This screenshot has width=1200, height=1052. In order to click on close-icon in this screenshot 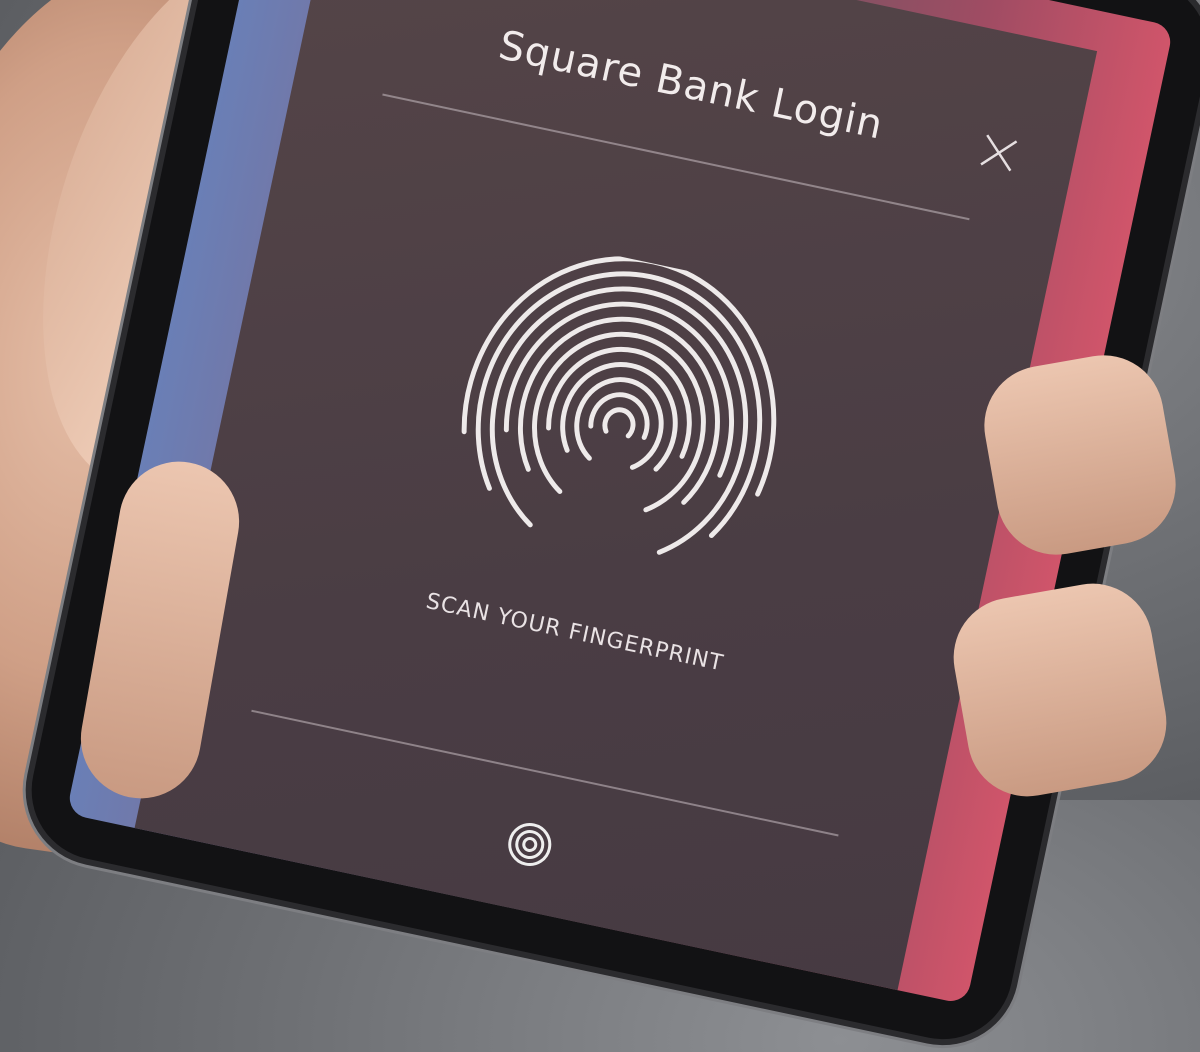, I will do `click(998, 152)`.